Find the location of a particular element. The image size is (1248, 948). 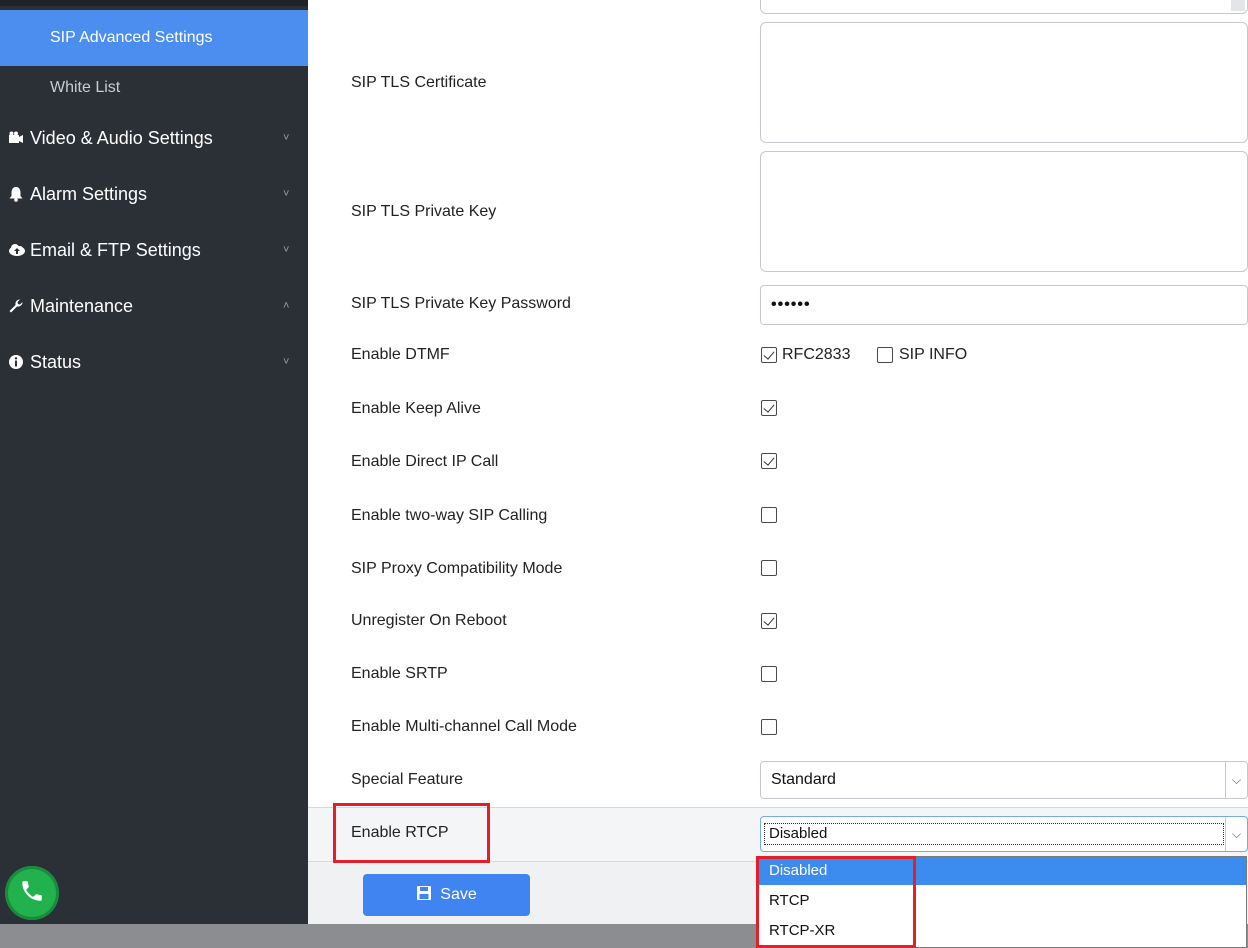

sip-proxy-compatibility-mode-label: SIP Proxy Compatibility Mode is located at coordinates (457, 568).